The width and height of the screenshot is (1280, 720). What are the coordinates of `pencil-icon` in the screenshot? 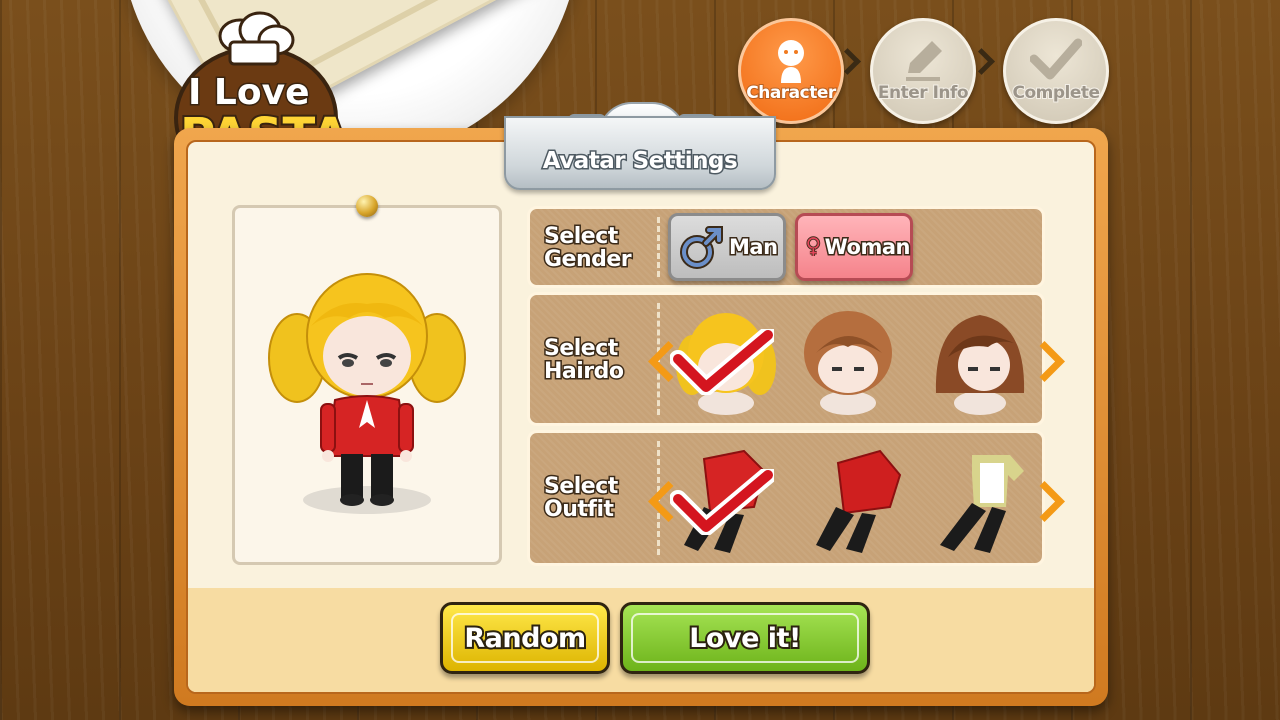 It's located at (924, 61).